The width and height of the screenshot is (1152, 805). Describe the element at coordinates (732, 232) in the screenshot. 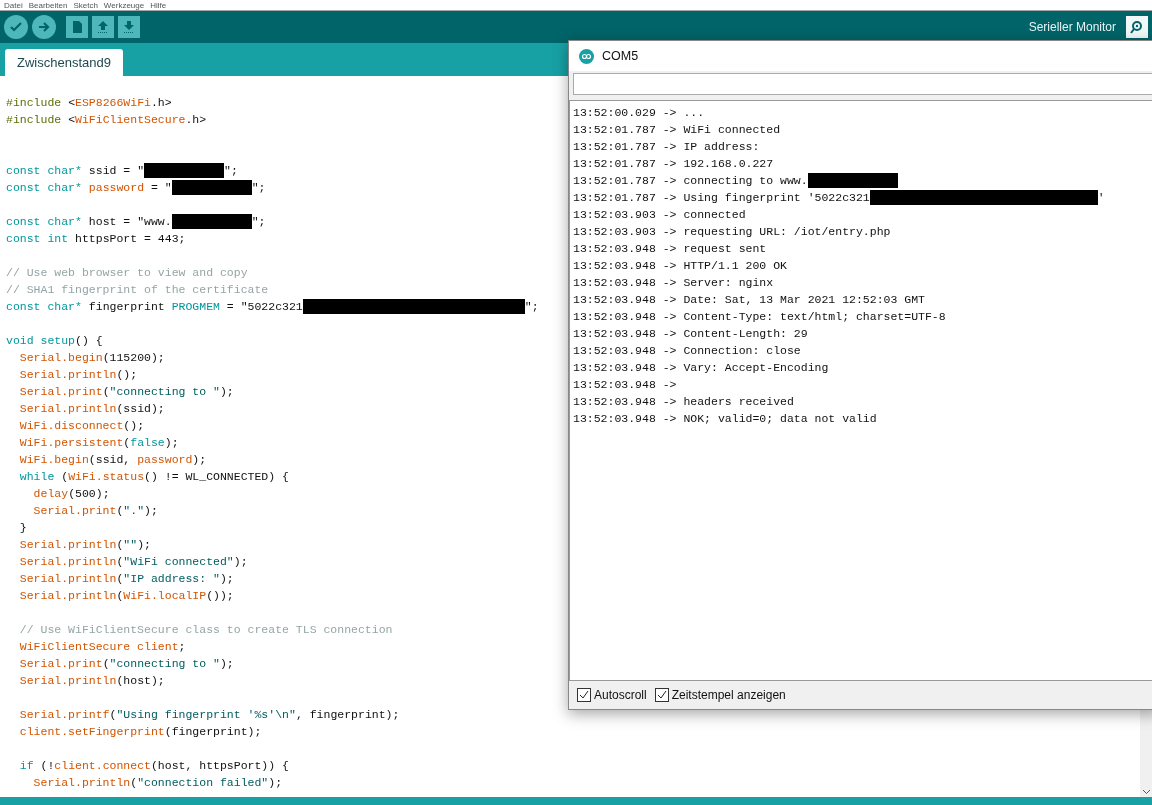

I see `output-line: 13:52:03.903 -> requesting URL: /iot/entry.php` at that location.